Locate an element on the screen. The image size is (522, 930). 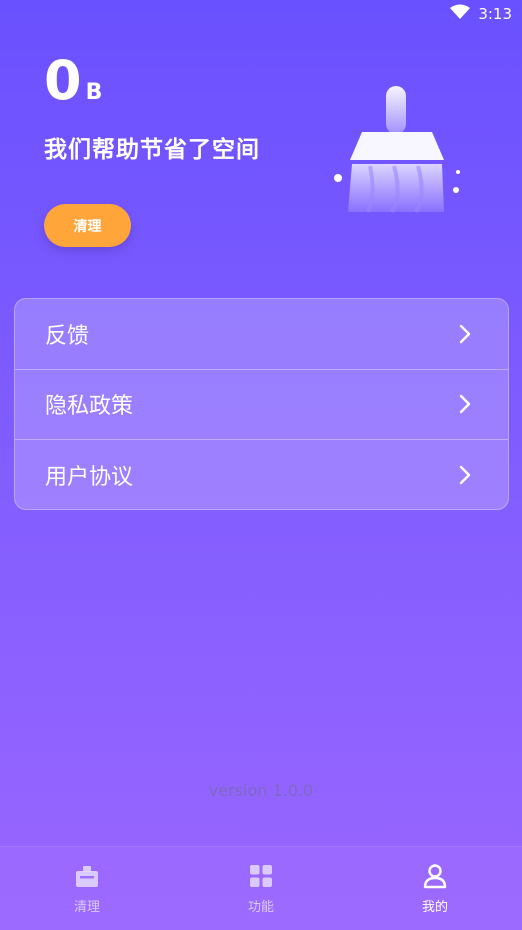
nav-label: 功能 is located at coordinates (260, 907).